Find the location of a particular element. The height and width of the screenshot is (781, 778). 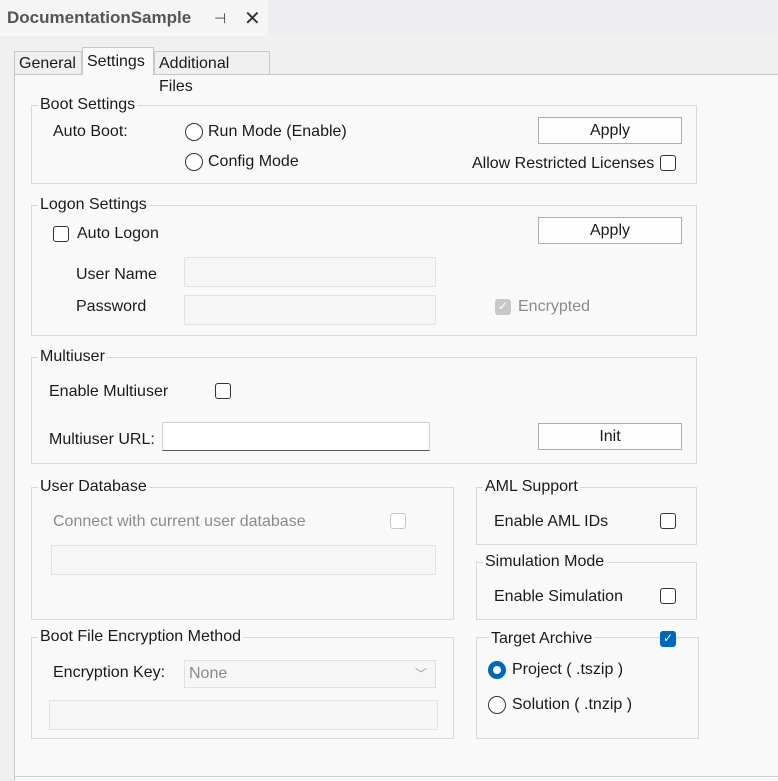

multiuser-url-input is located at coordinates (296, 436).